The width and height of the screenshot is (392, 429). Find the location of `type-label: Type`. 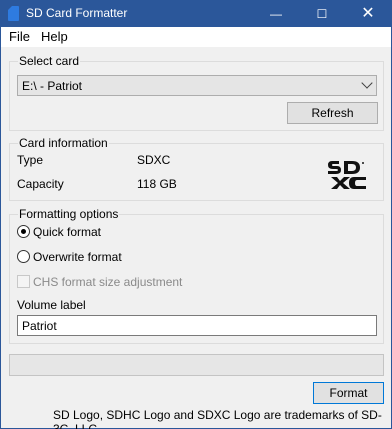

type-label: Type is located at coordinates (30, 160).